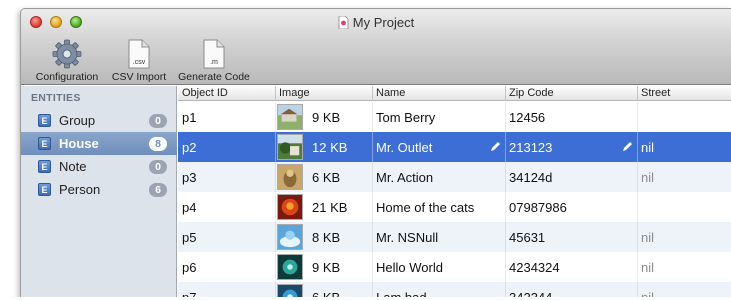  Describe the element at coordinates (409, 267) in the screenshot. I see `name-cell: Hello World` at that location.